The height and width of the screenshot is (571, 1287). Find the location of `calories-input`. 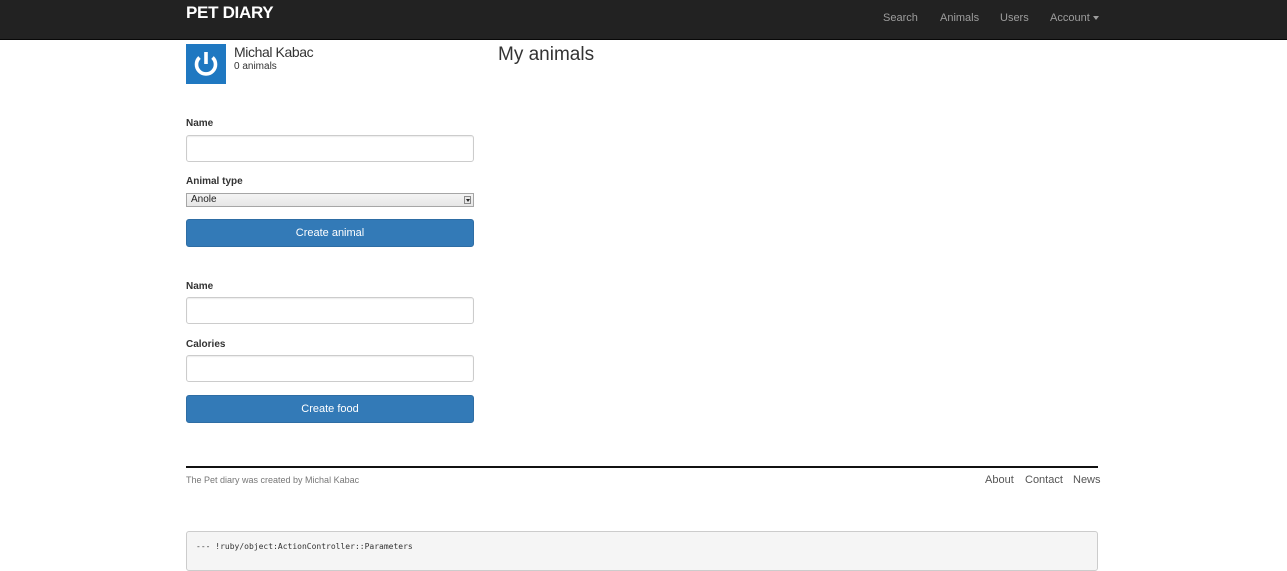

calories-input is located at coordinates (330, 368).